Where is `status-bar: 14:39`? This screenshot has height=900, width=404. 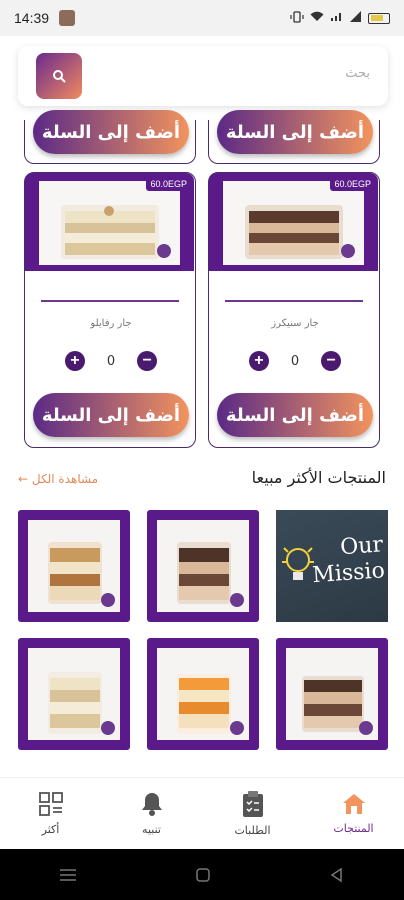 status-bar: 14:39 is located at coordinates (202, 18).